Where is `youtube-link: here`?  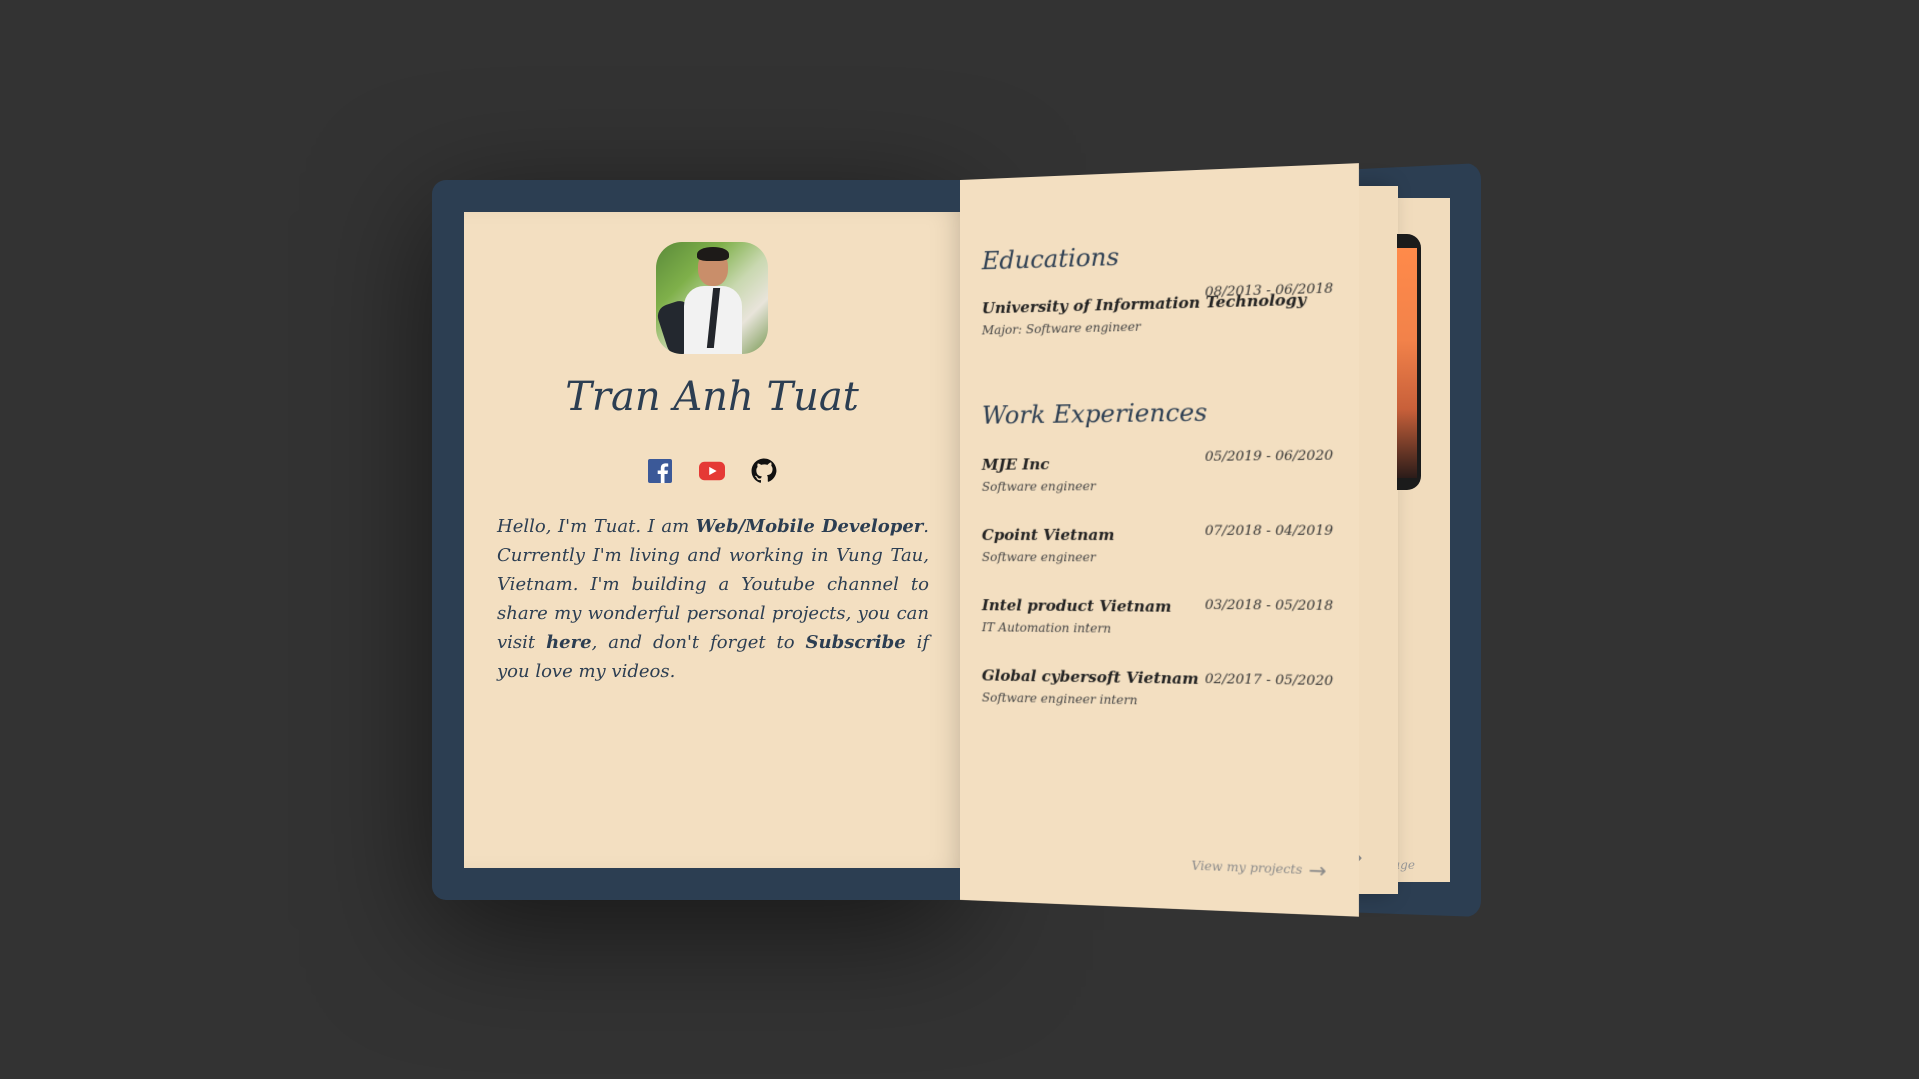 youtube-link: here is located at coordinates (568, 642).